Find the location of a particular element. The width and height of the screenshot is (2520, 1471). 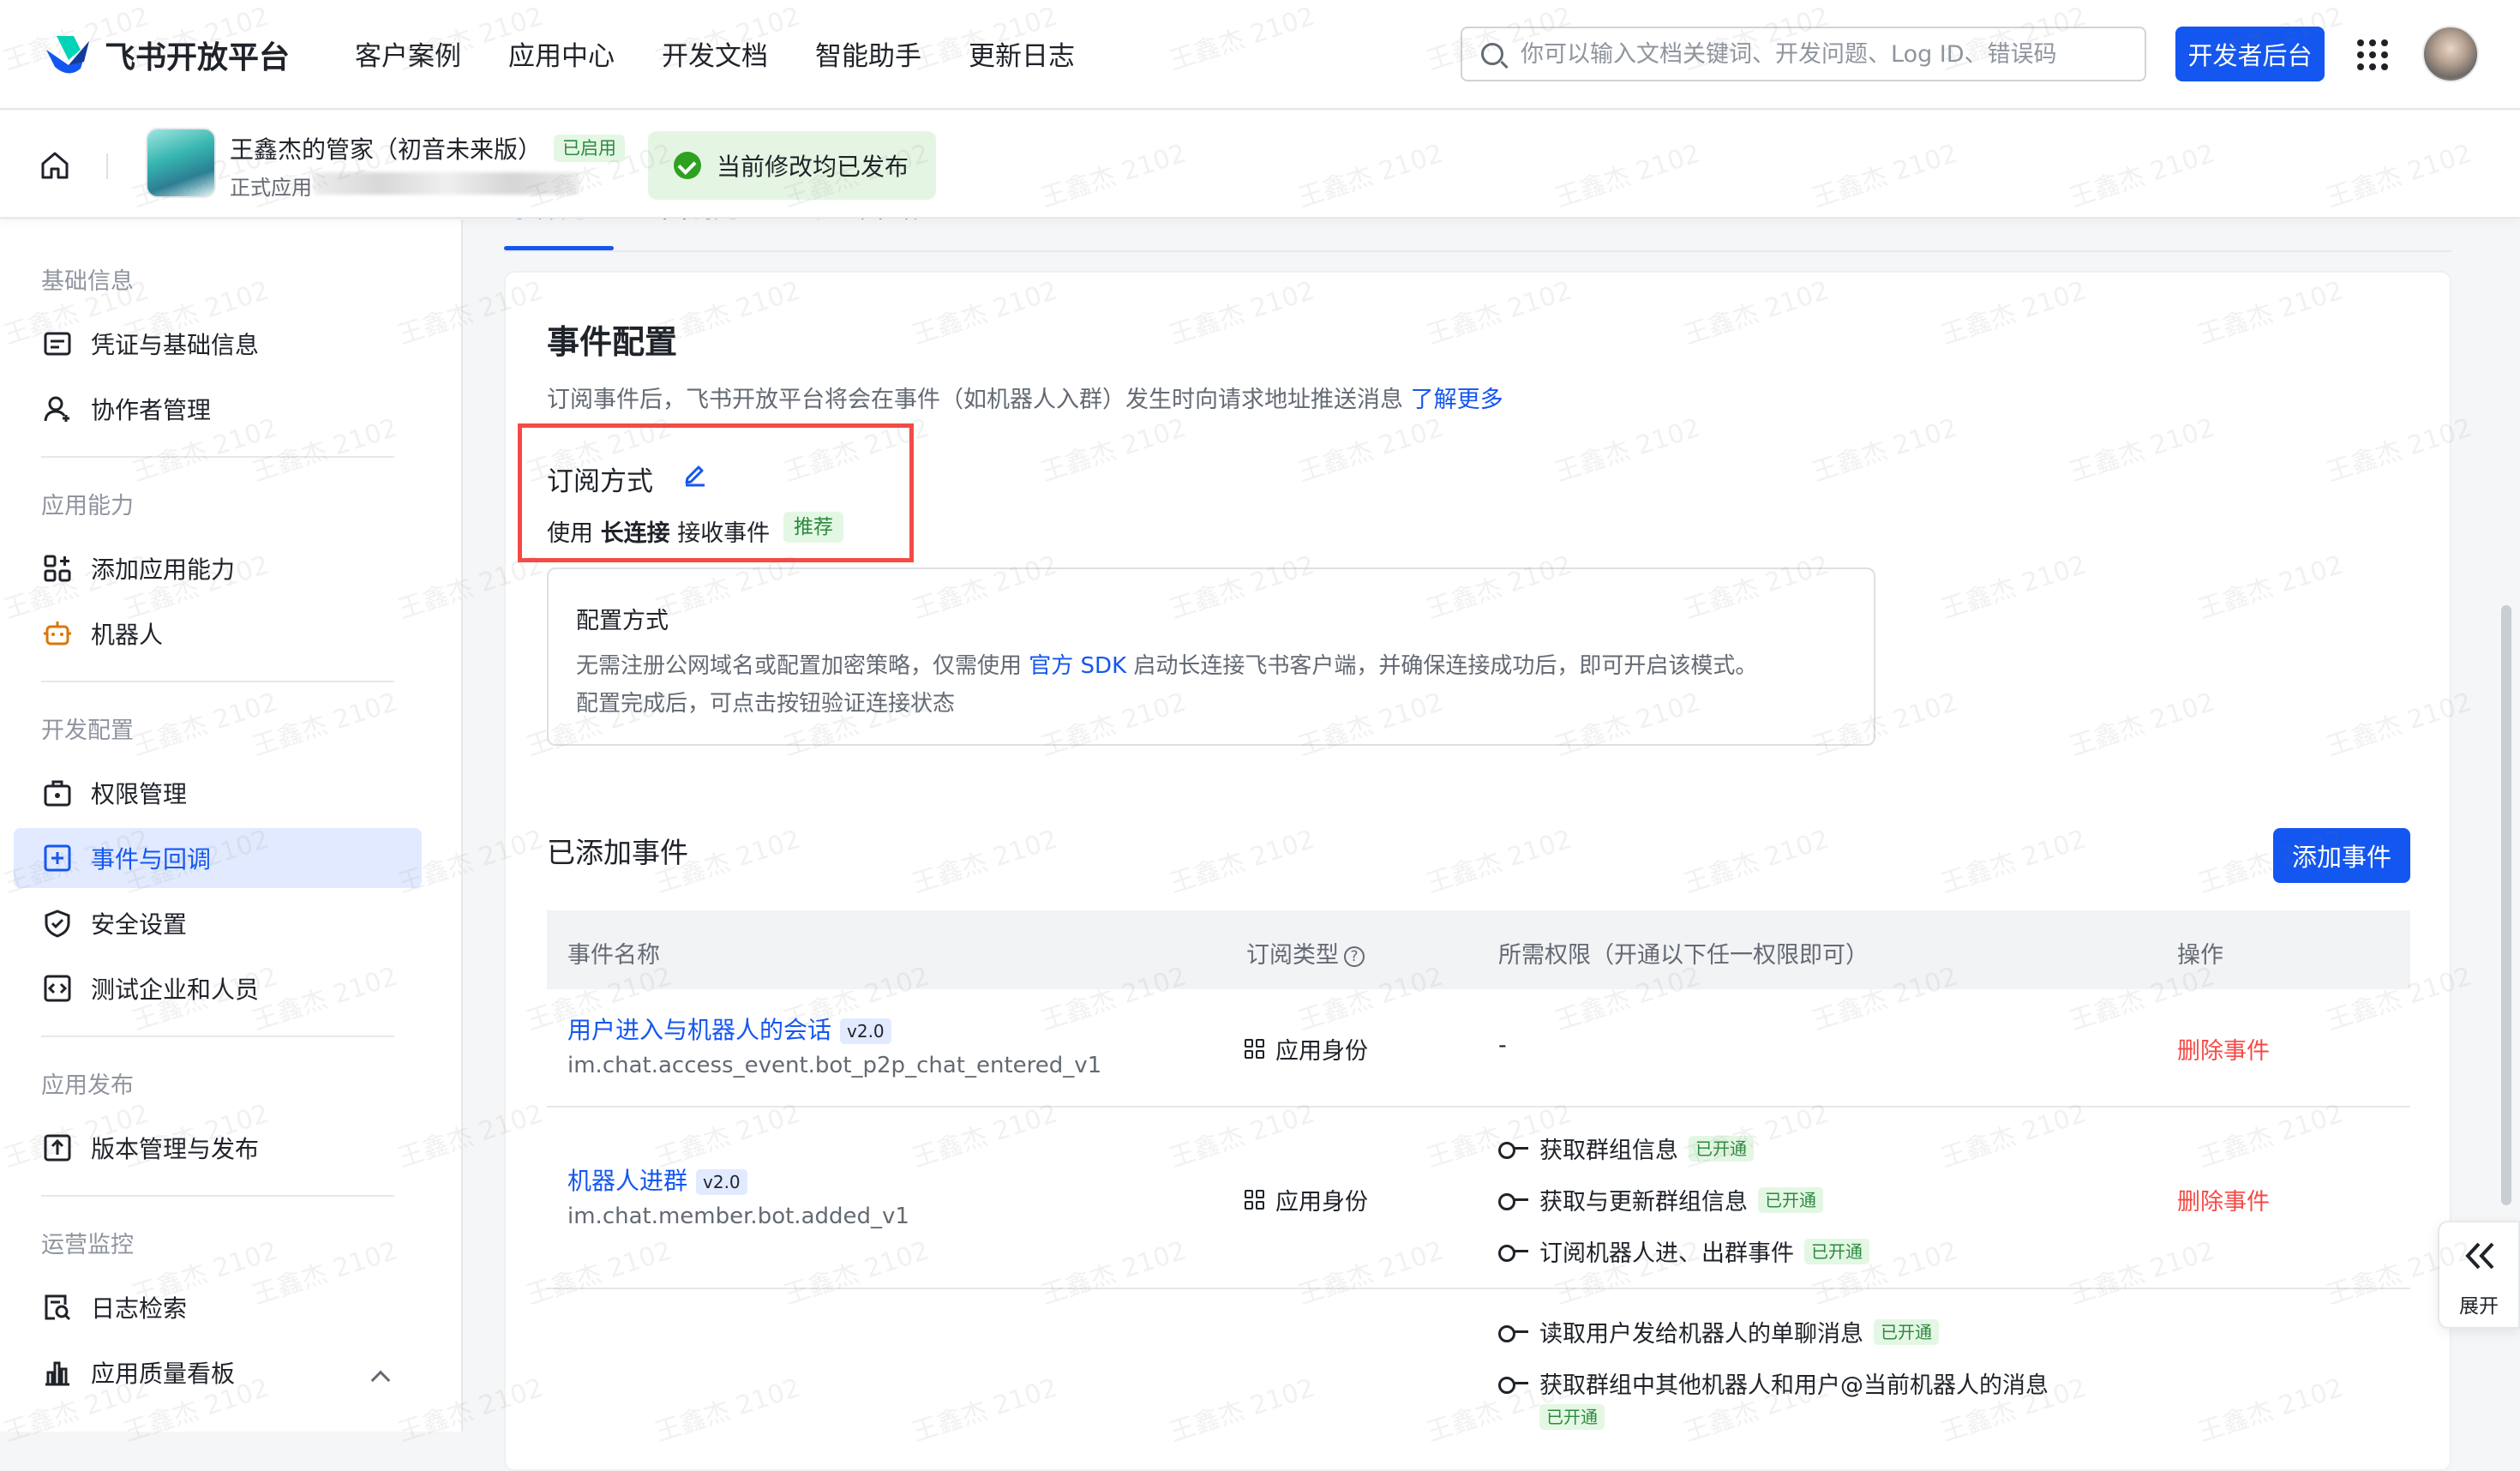

tab-underline is located at coordinates (559, 248).